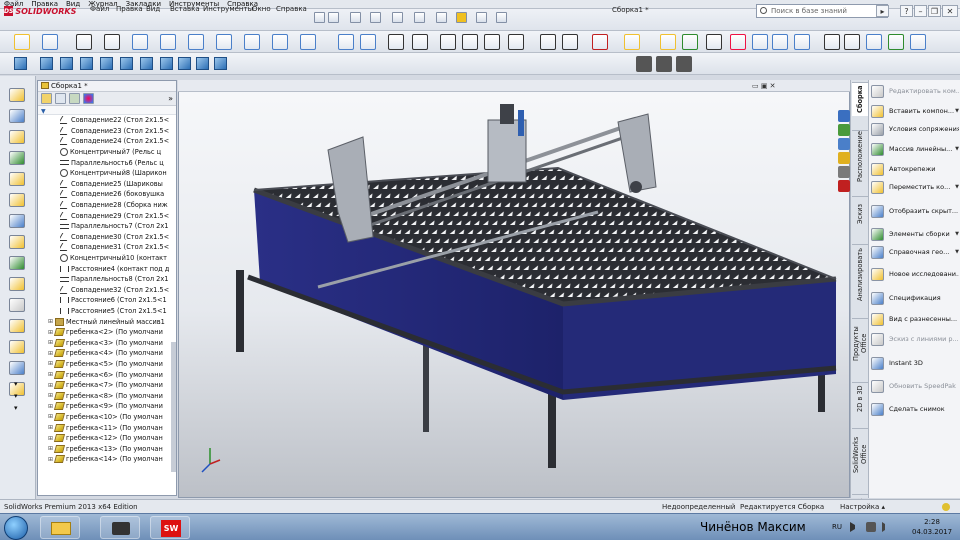 The height and width of the screenshot is (540, 960). I want to click on tree-component-row: ⊞ гребенка<11> (По умолчан, so click(112, 427).